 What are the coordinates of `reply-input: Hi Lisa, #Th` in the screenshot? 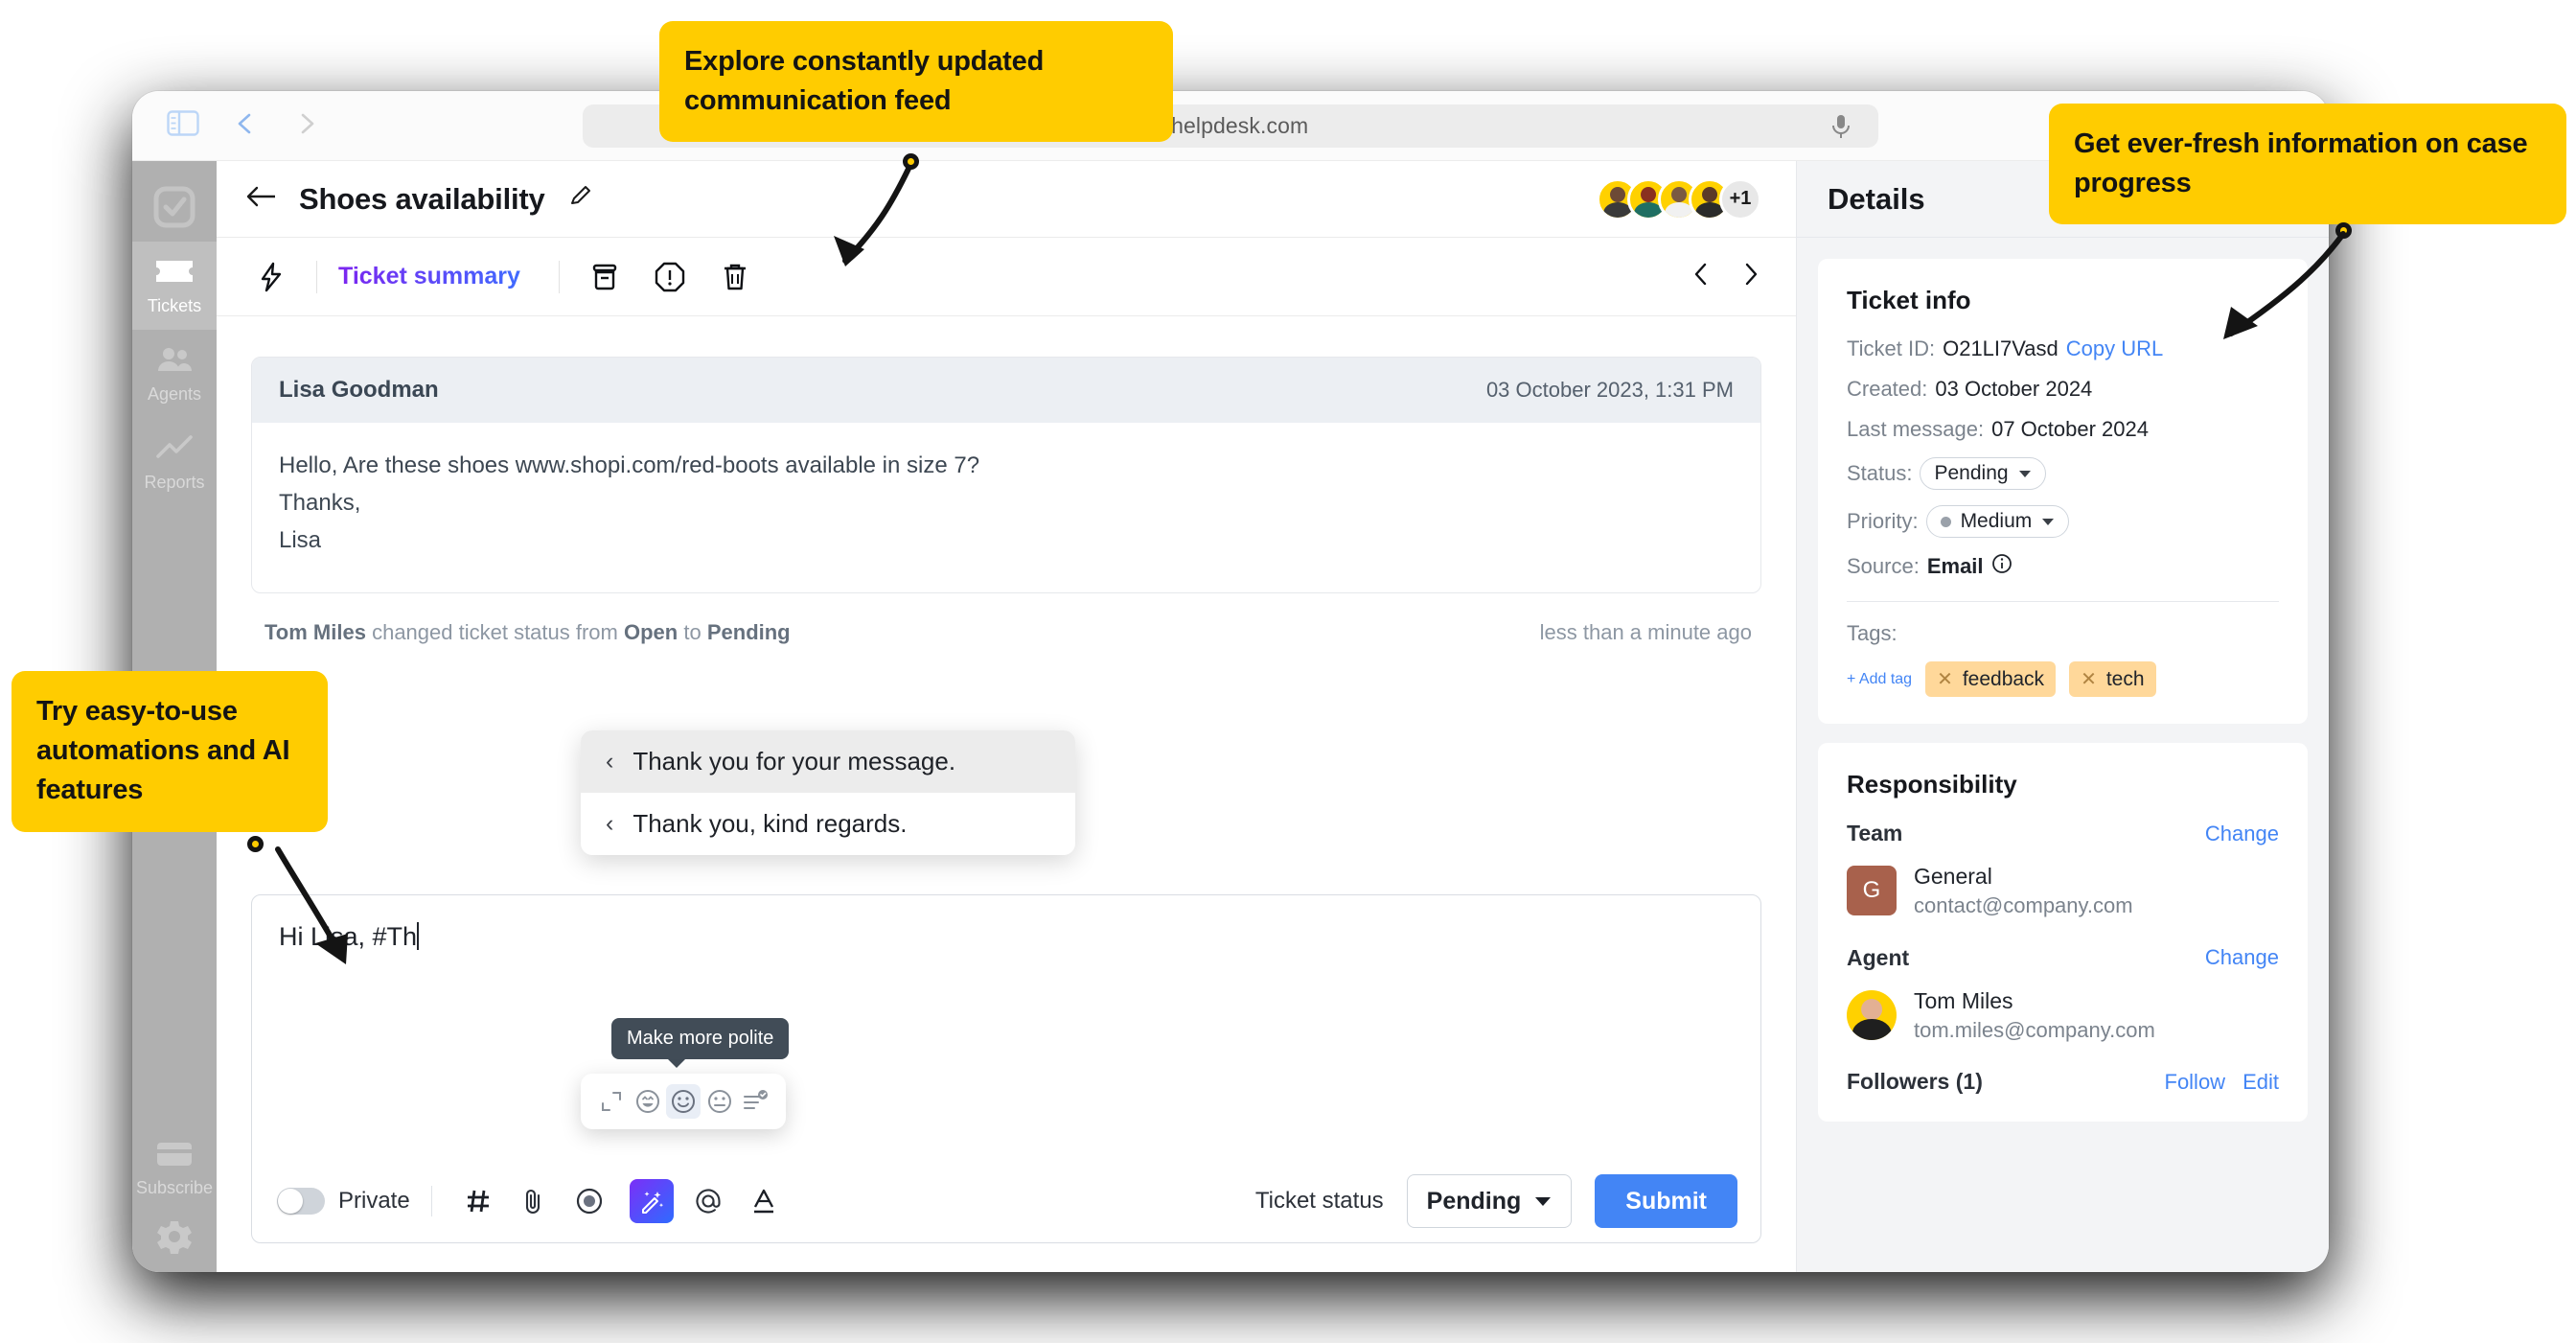 It's located at (1006, 923).